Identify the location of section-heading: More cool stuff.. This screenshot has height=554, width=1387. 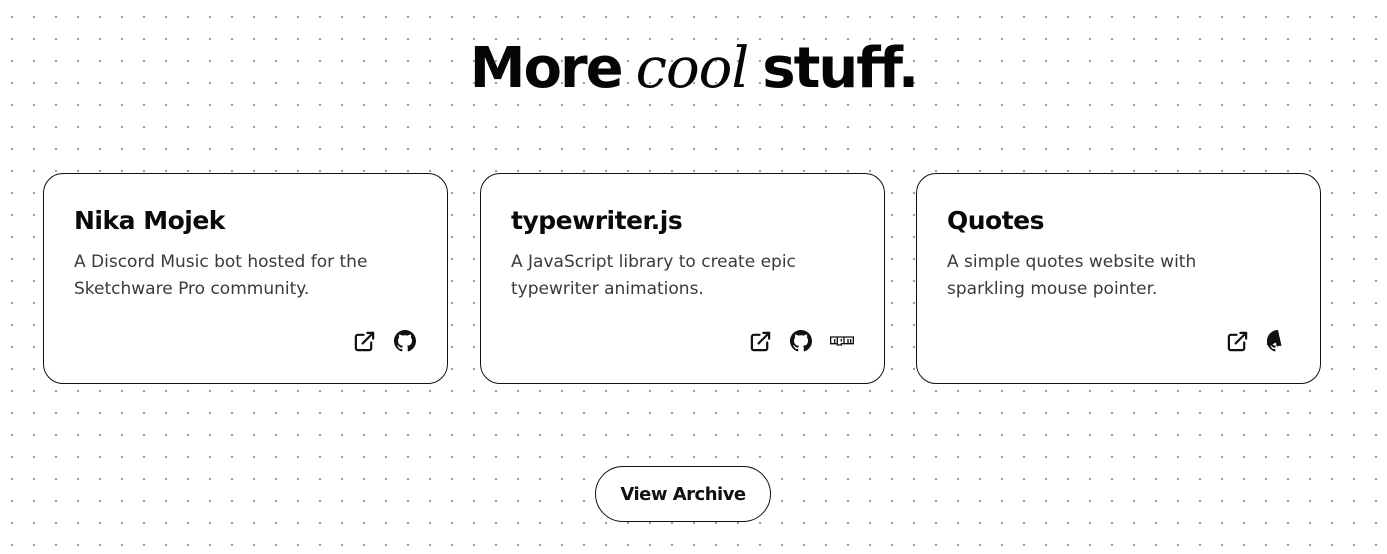
(693, 69).